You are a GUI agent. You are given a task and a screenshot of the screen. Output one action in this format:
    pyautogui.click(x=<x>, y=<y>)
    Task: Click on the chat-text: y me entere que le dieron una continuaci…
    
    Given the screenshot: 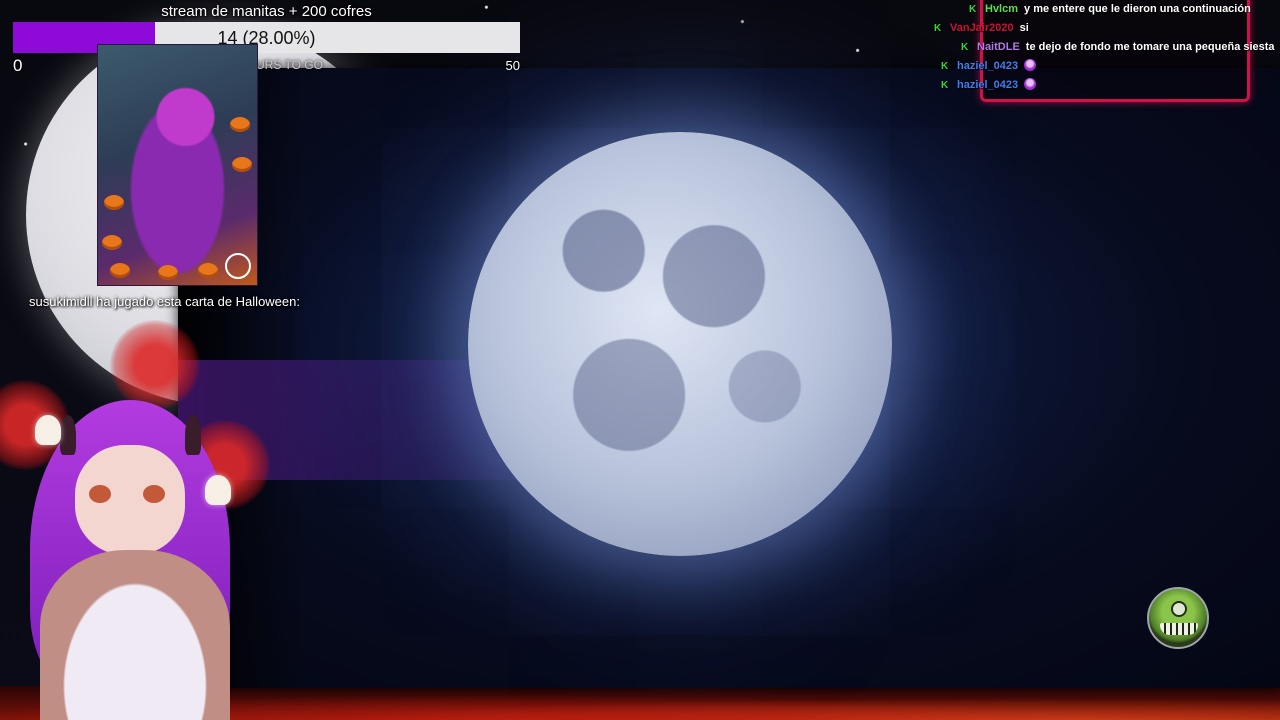 What is the action you would take?
    pyautogui.click(x=1137, y=9)
    